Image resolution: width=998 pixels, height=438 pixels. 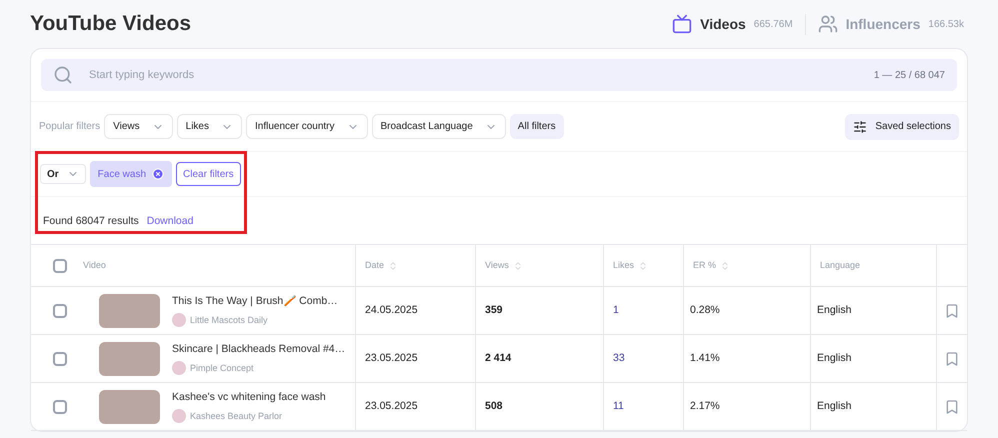 I want to click on result-range: 1 — 25 / 68 047, so click(x=909, y=75).